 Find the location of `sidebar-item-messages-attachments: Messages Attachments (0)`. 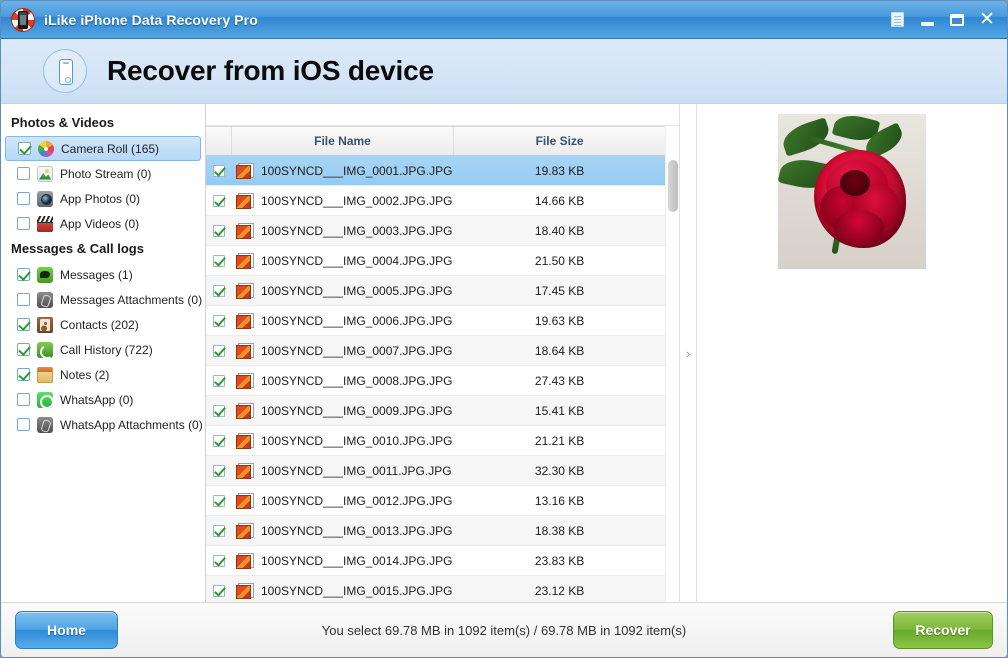

sidebar-item-messages-attachments: Messages Attachments (0) is located at coordinates (104, 299).